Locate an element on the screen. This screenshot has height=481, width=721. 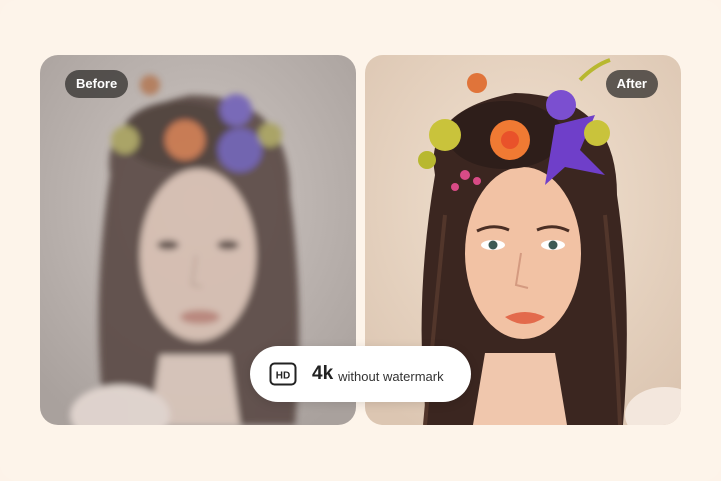
hd-icon-text: HD is located at coordinates (283, 376).